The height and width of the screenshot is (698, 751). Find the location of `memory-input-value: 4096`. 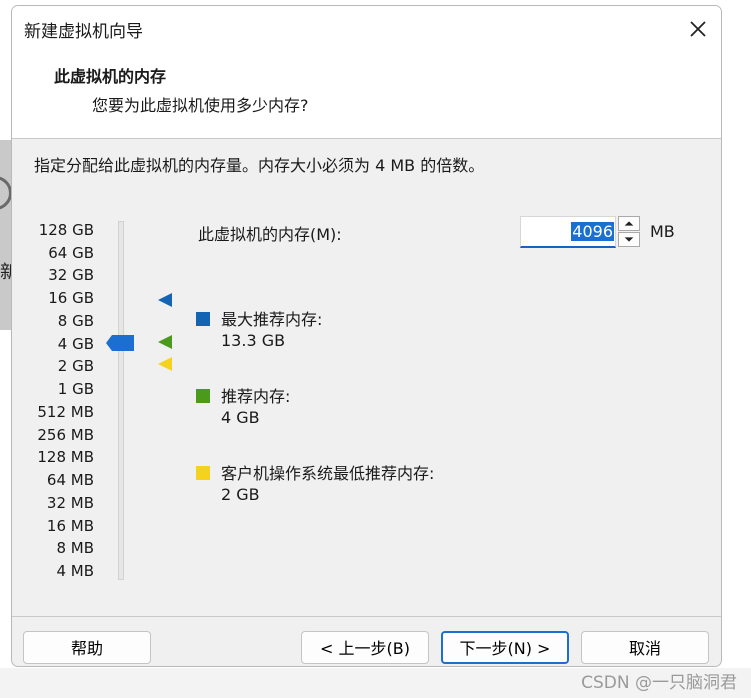

memory-input-value: 4096 is located at coordinates (592, 231).